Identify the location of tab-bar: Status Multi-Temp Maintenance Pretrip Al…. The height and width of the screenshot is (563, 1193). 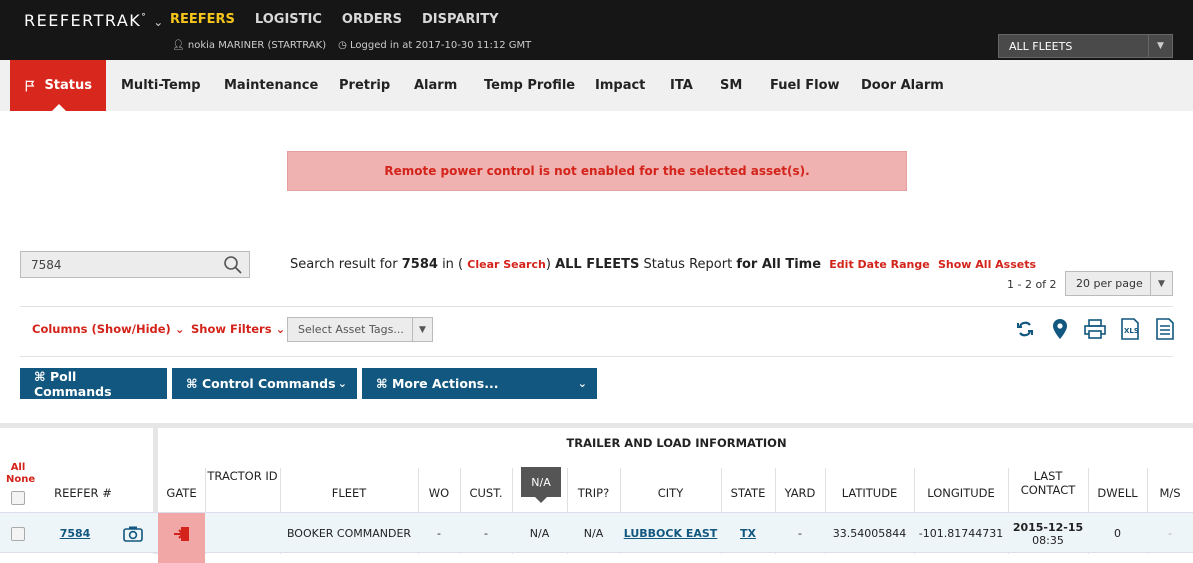
(596, 85).